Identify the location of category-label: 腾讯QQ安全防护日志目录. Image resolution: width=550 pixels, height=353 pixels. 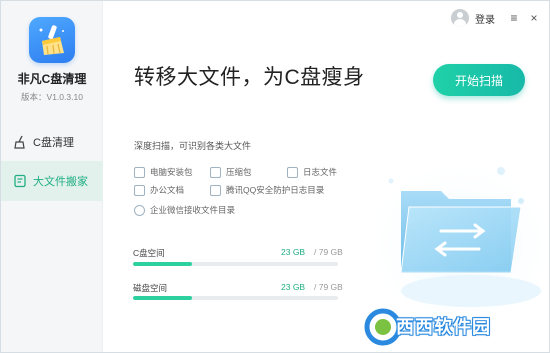
(275, 190).